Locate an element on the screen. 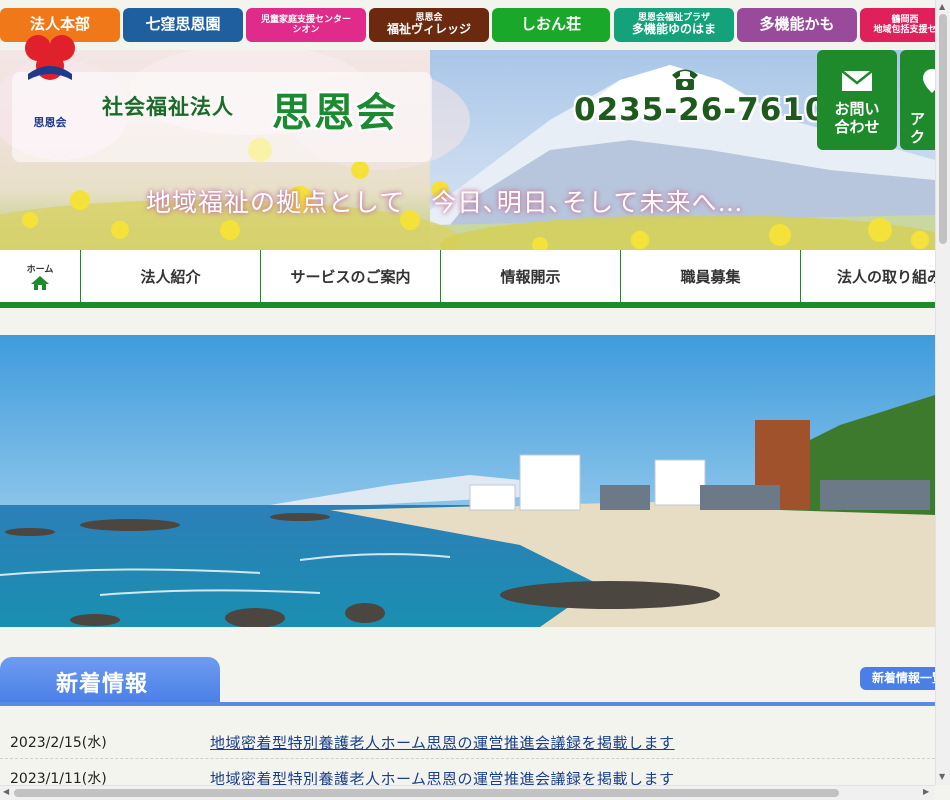 This screenshot has height=800, width=950. tab-village: 思恩会 福祉ヴィレッジ is located at coordinates (429, 25).